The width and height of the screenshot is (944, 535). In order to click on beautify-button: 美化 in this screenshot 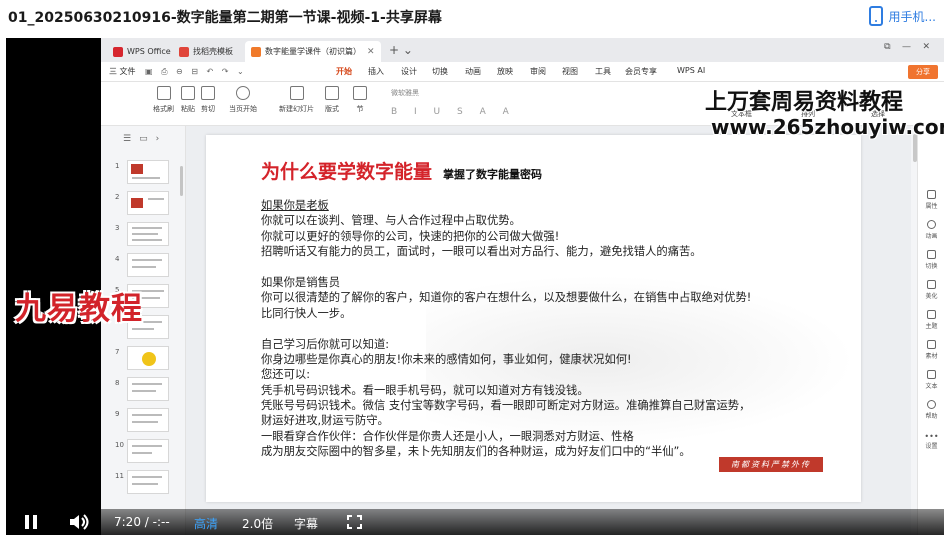, I will do `click(931, 290)`.